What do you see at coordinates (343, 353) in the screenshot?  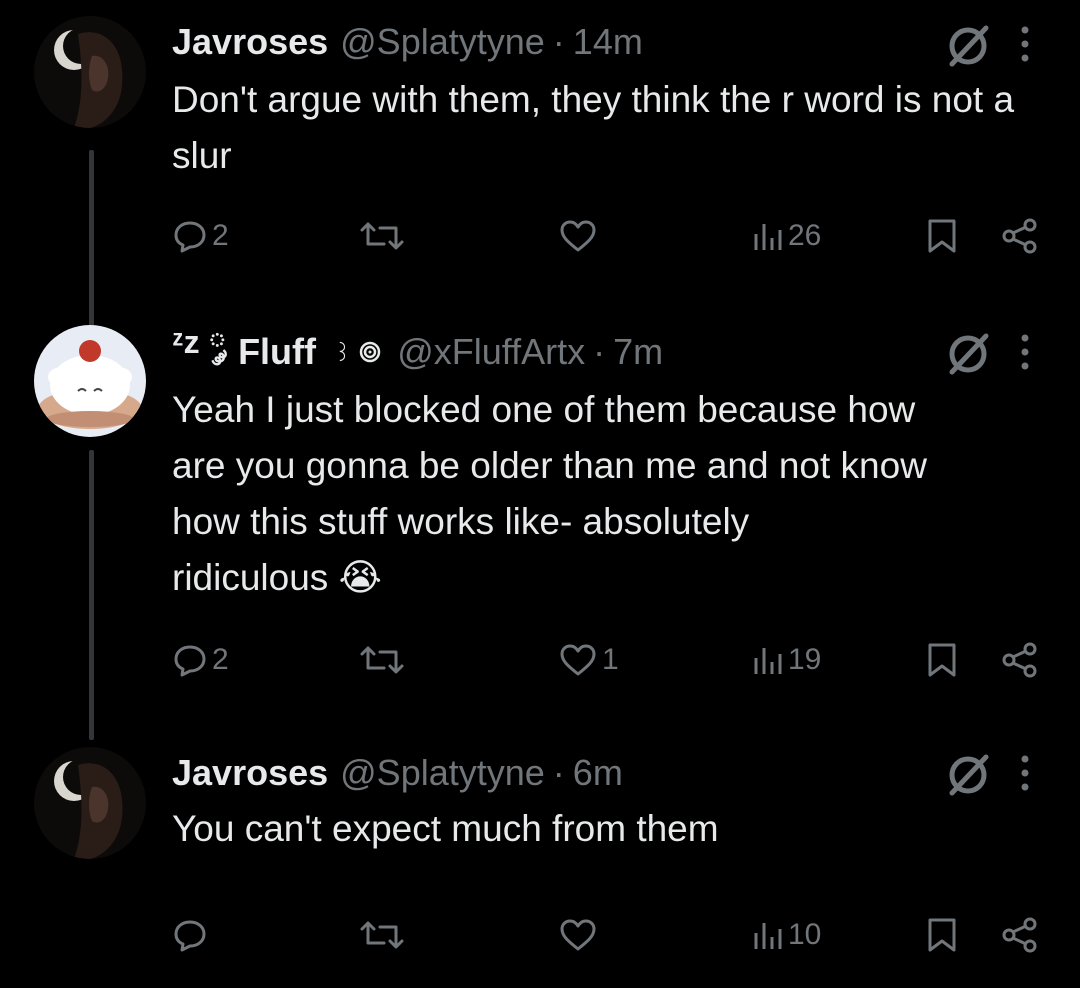 I see `display-name-suffix: ꒱` at bounding box center [343, 353].